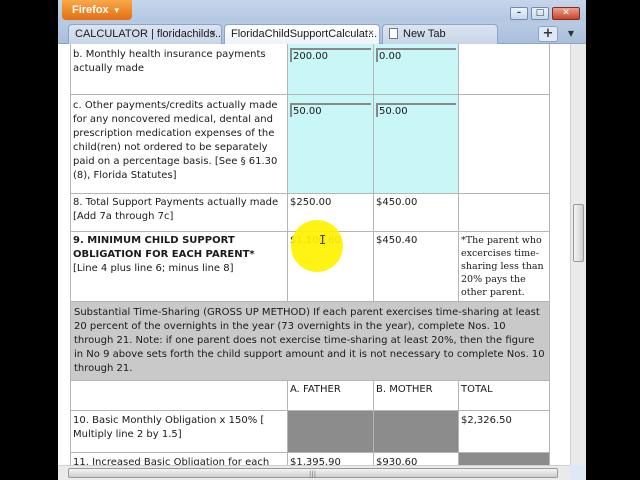 The image size is (640, 480). I want to click on chevron-down-icon: ▼, so click(116, 10).